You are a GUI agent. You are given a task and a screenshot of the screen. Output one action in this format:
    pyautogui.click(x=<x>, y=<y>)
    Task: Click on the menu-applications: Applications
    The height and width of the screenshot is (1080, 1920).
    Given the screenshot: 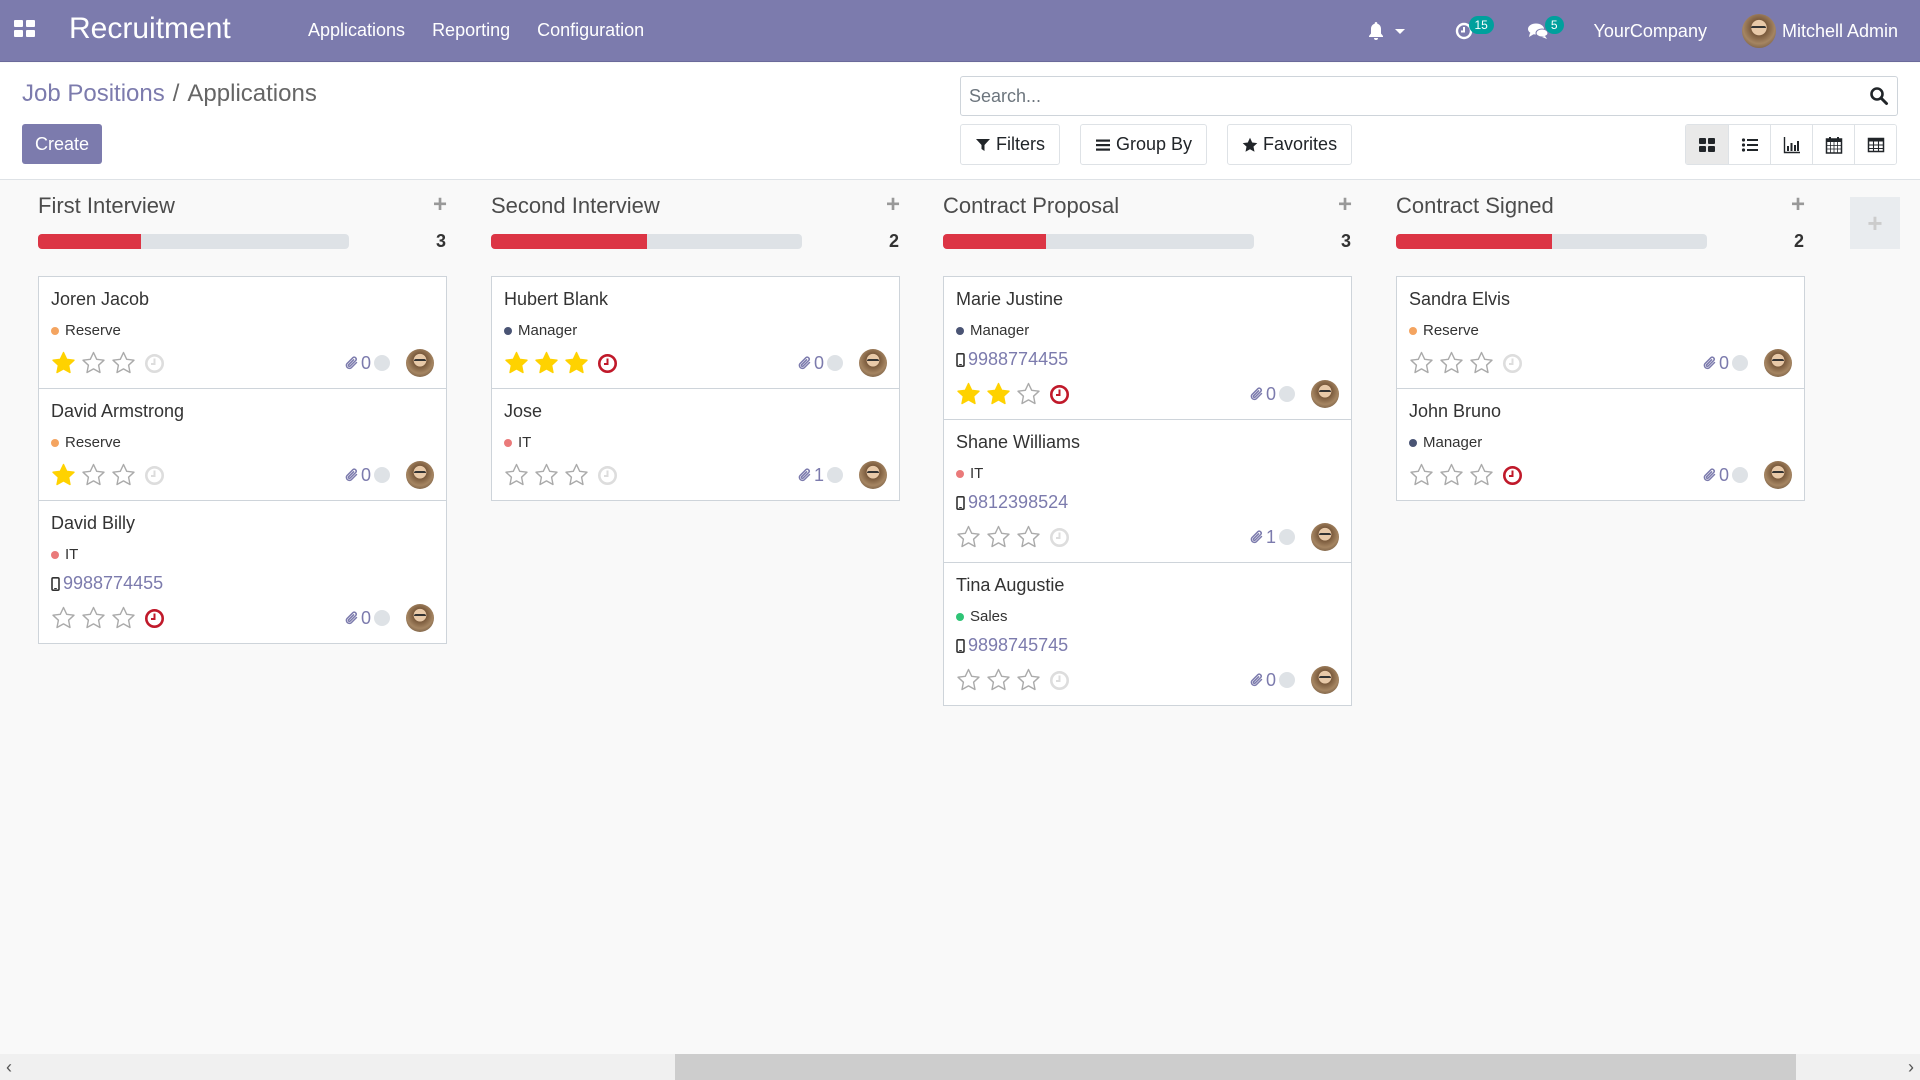 What is the action you would take?
    pyautogui.click(x=356, y=30)
    